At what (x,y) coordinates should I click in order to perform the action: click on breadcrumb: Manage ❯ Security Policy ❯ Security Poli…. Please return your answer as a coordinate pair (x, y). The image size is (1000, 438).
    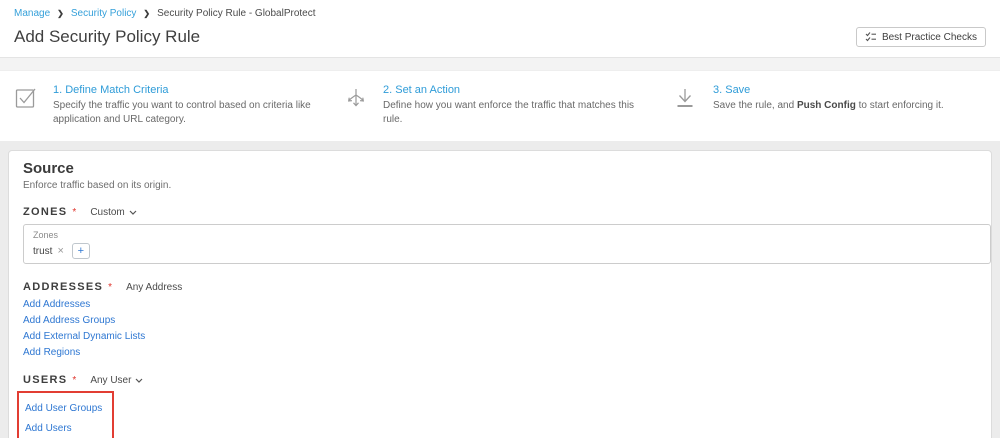
    Looking at the image, I should click on (500, 13).